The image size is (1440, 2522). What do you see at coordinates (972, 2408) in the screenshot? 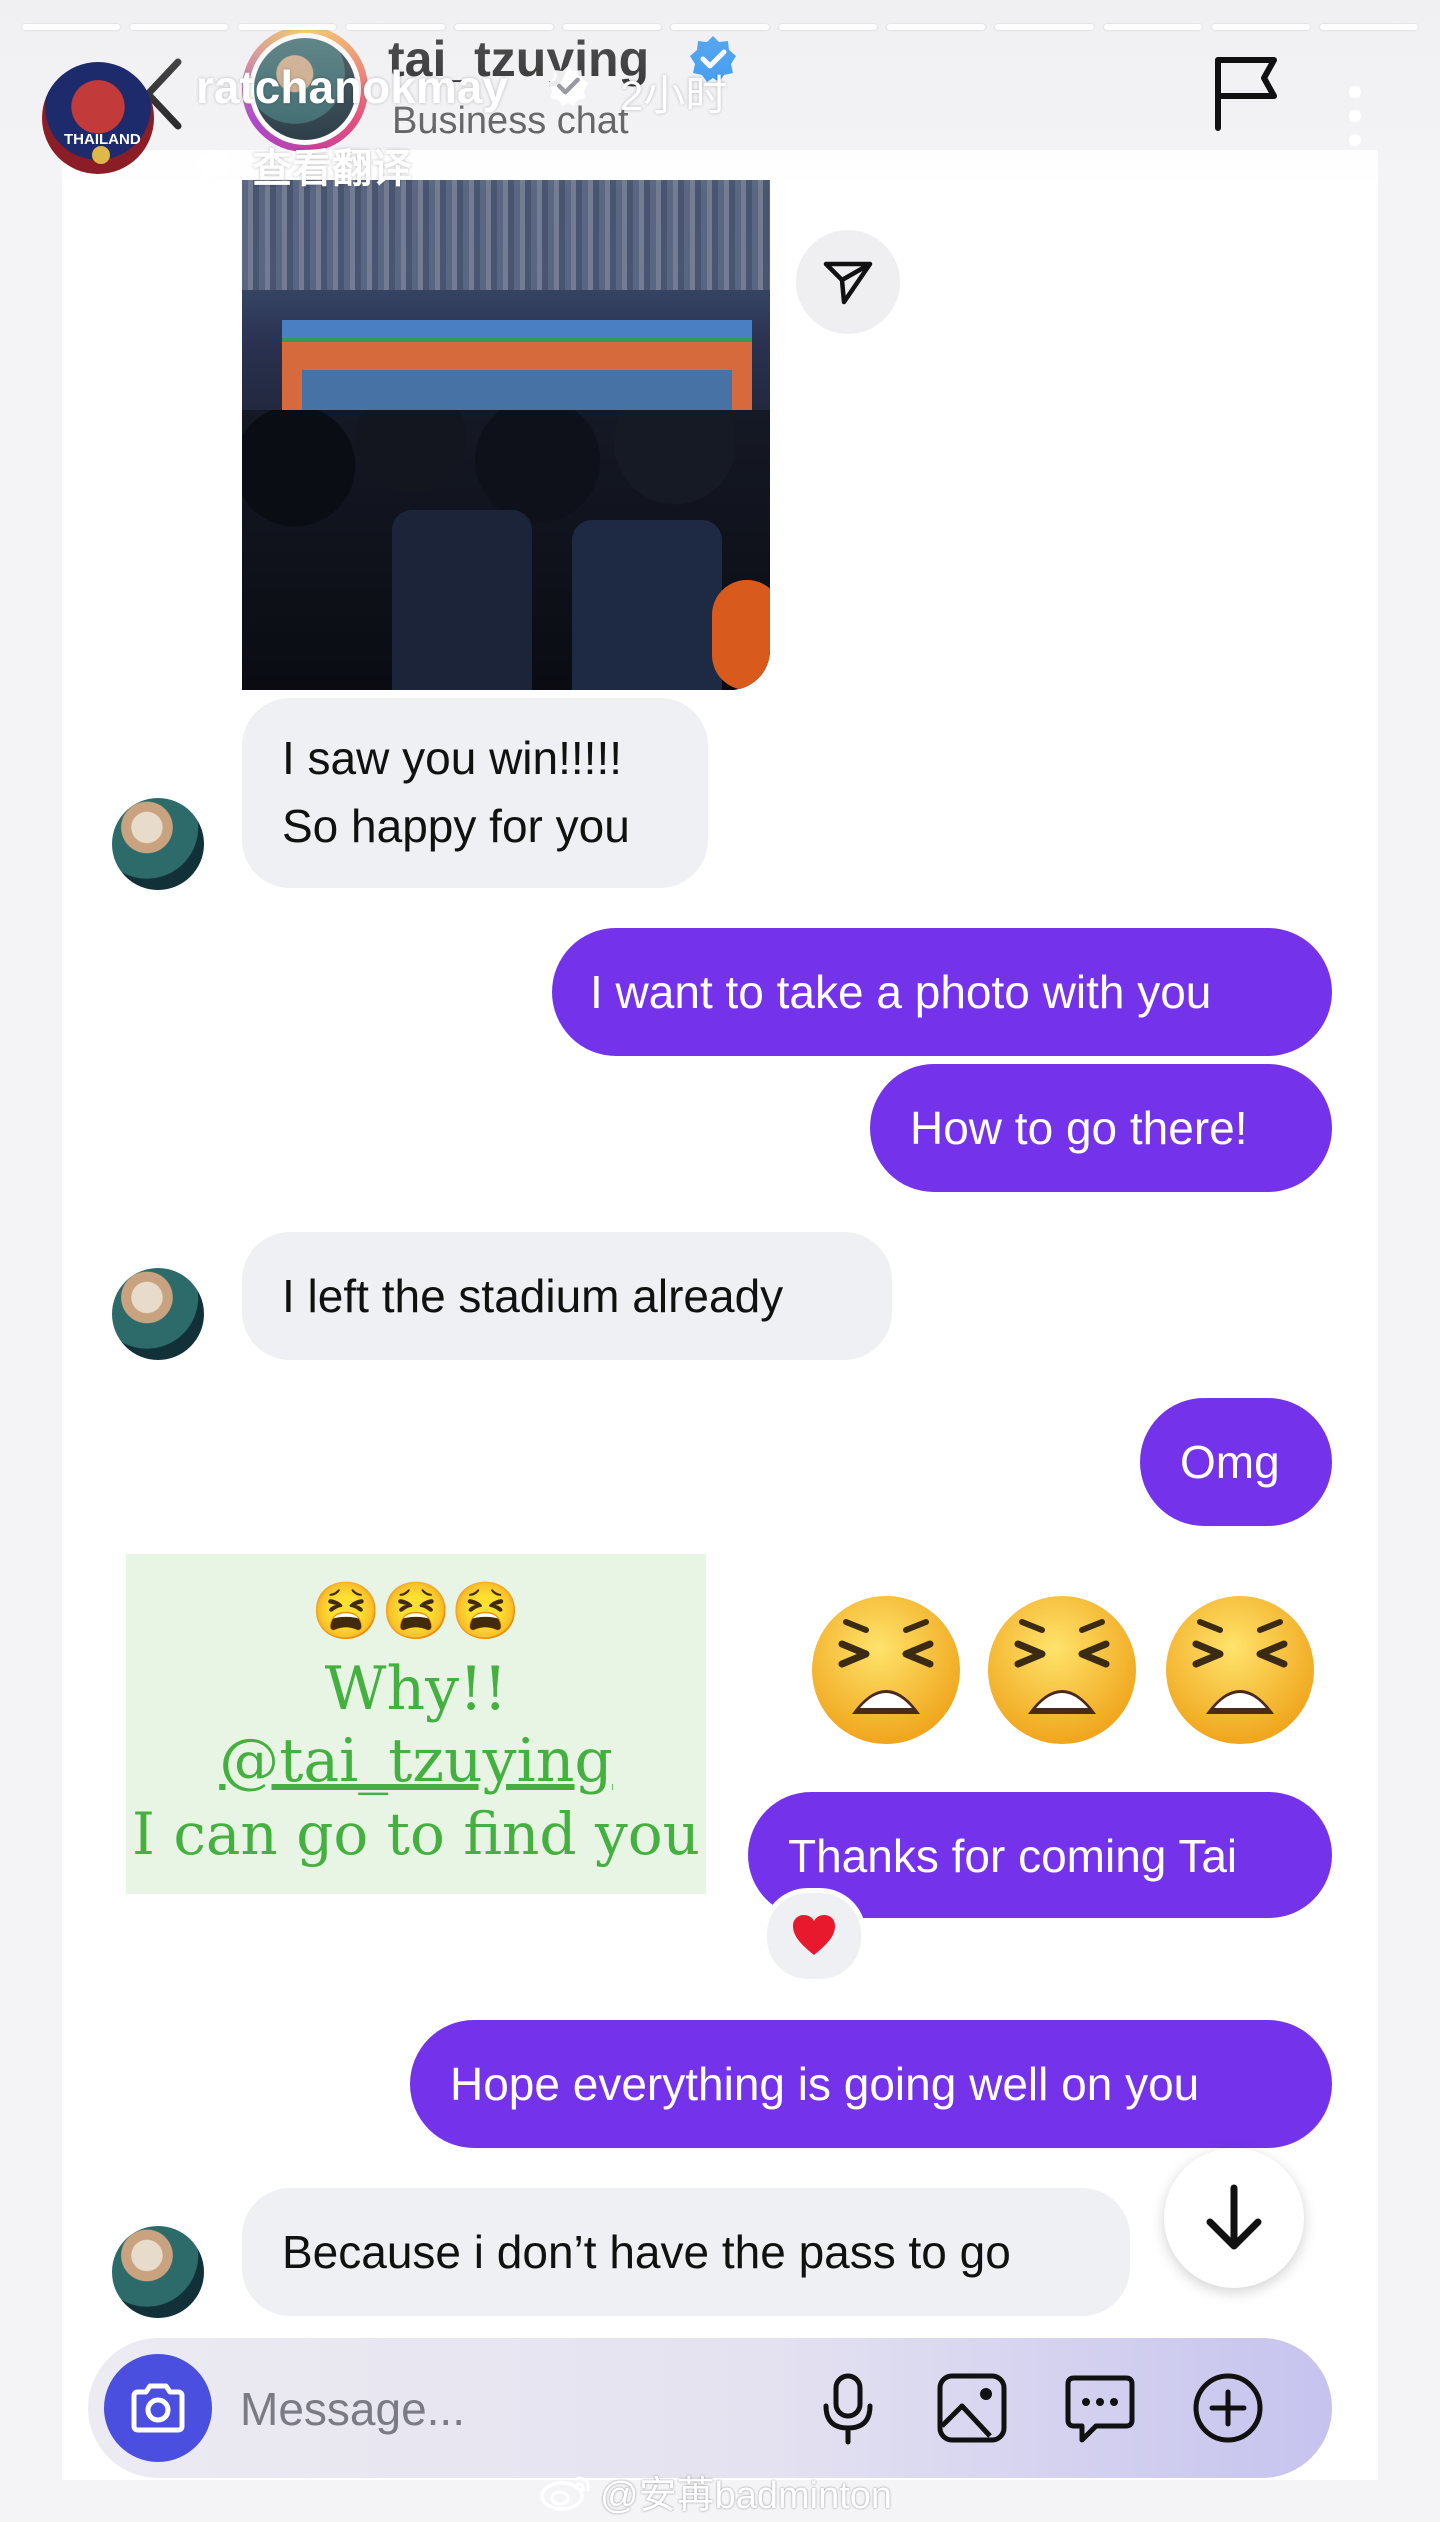
I see `gallery-icon` at bounding box center [972, 2408].